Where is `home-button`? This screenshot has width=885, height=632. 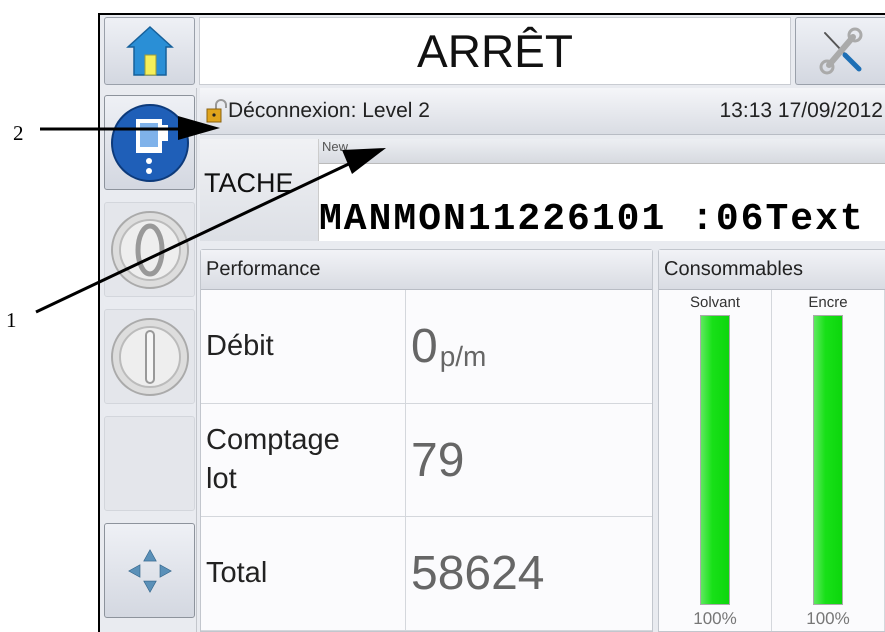 home-button is located at coordinates (149, 51).